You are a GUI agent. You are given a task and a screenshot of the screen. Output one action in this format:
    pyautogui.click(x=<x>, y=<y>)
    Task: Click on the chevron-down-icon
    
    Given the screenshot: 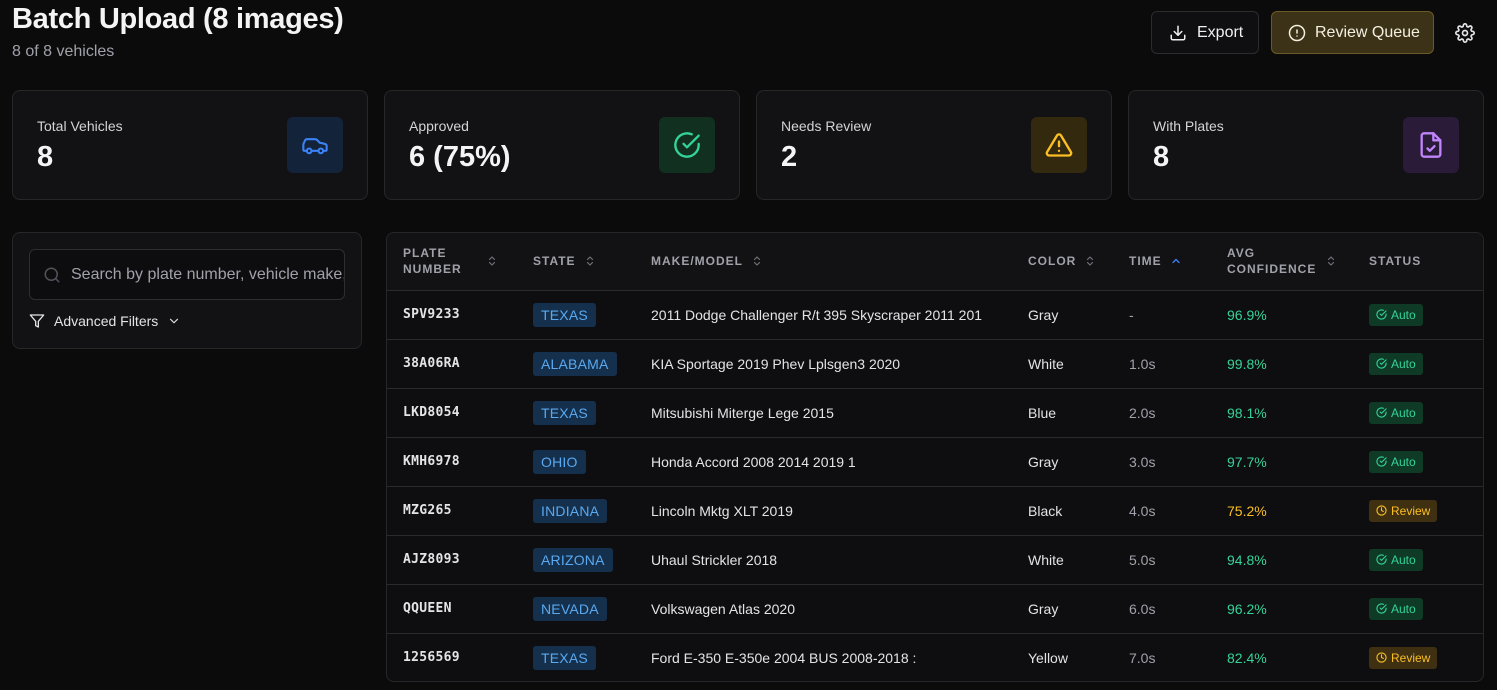 What is the action you would take?
    pyautogui.click(x=174, y=321)
    